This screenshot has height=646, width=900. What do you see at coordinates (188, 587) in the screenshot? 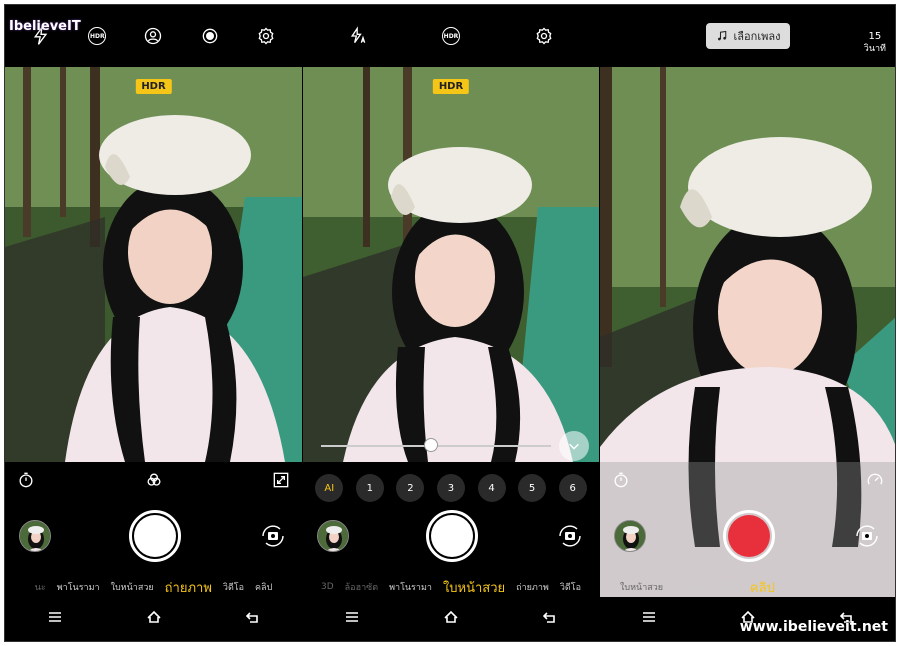
I see `mode-item-active: ถ่ายภาพ` at bounding box center [188, 587].